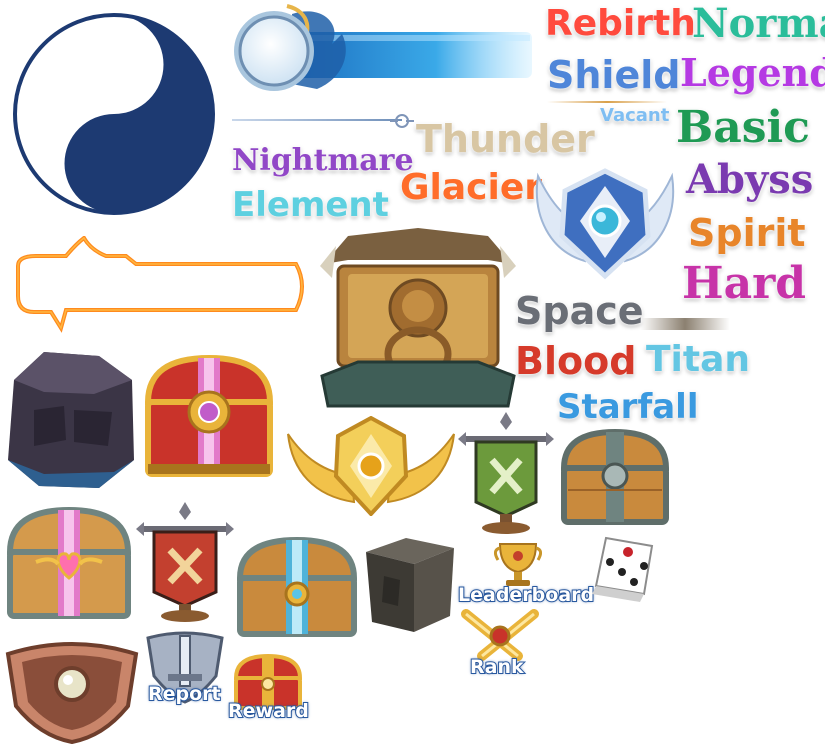 Image resolution: width=825 pixels, height=746 pixels. What do you see at coordinates (575, 361) in the screenshot?
I see `text-blood: Blood` at bounding box center [575, 361].